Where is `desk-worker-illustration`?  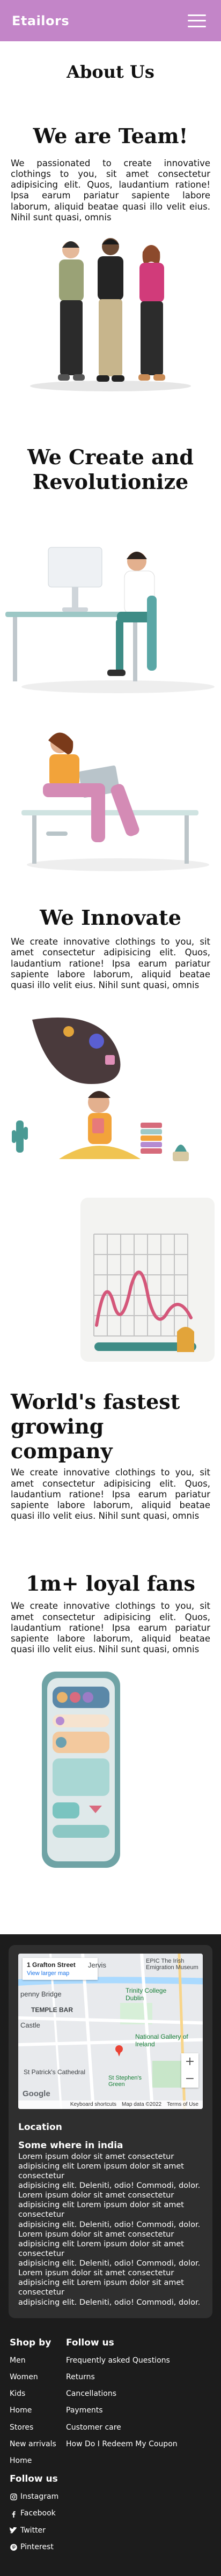 desk-worker-illustration is located at coordinates (110, 603).